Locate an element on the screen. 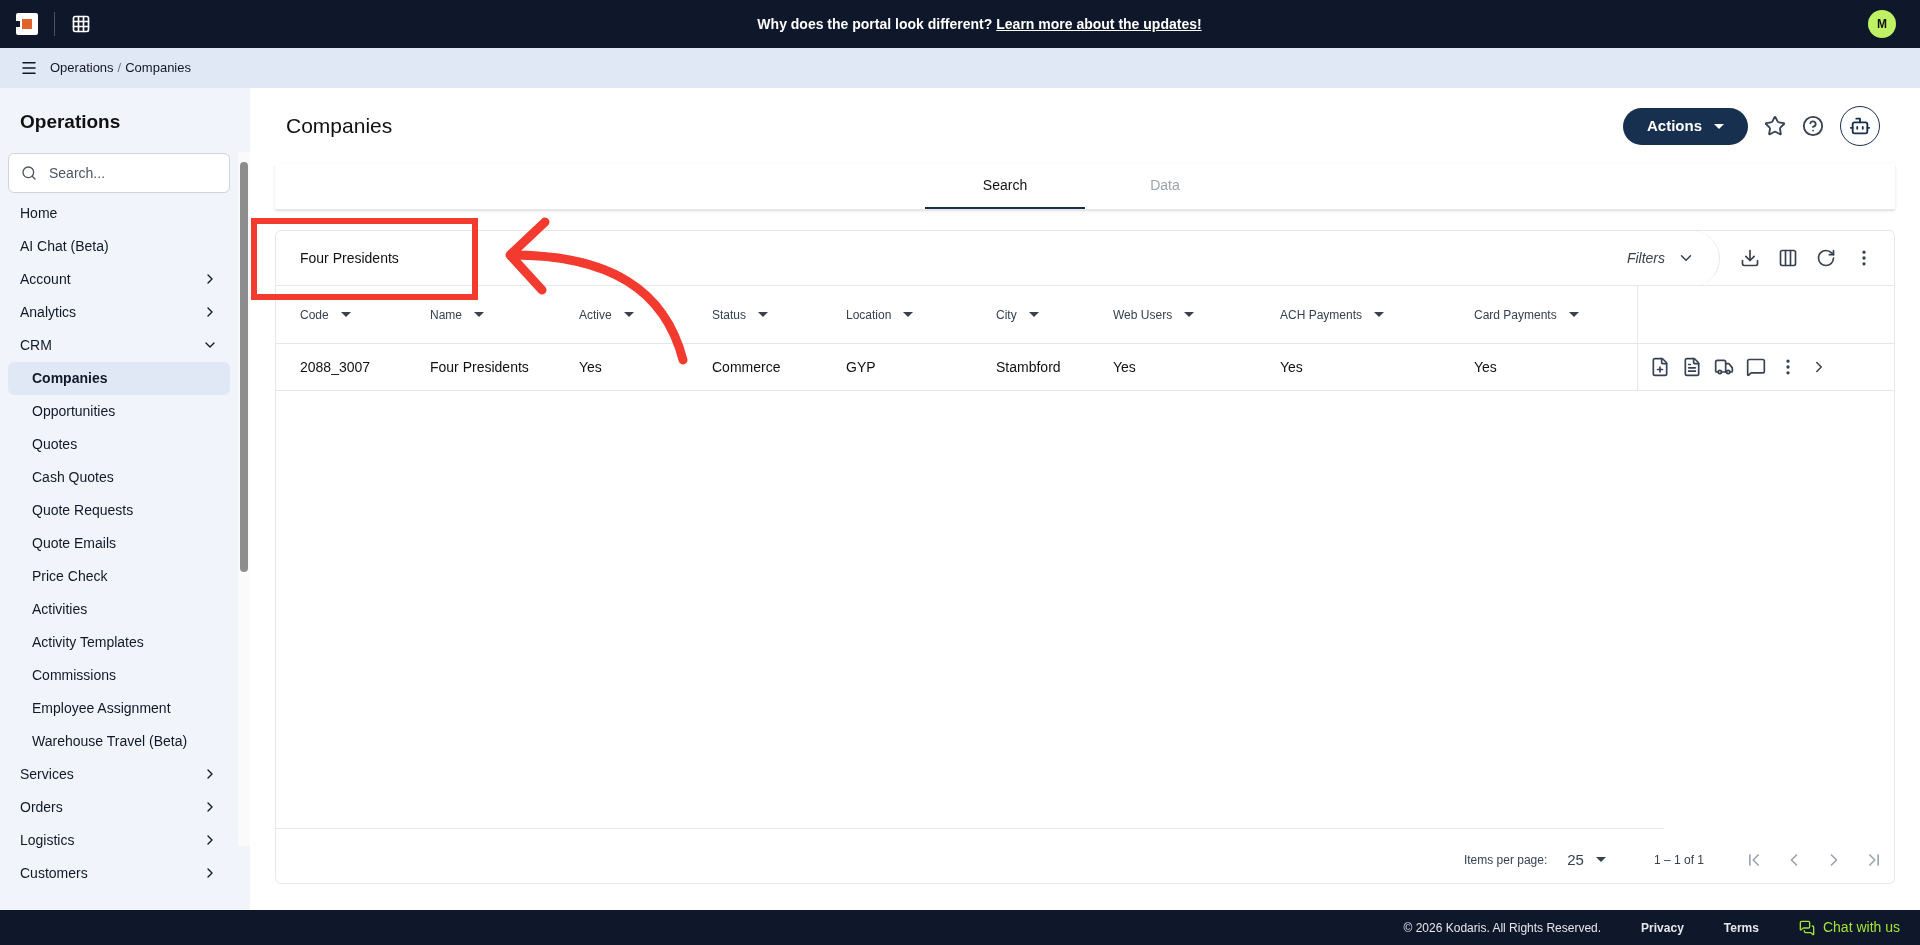 The width and height of the screenshot is (1920, 945). items-per-page-label: Items per page: is located at coordinates (1505, 860).